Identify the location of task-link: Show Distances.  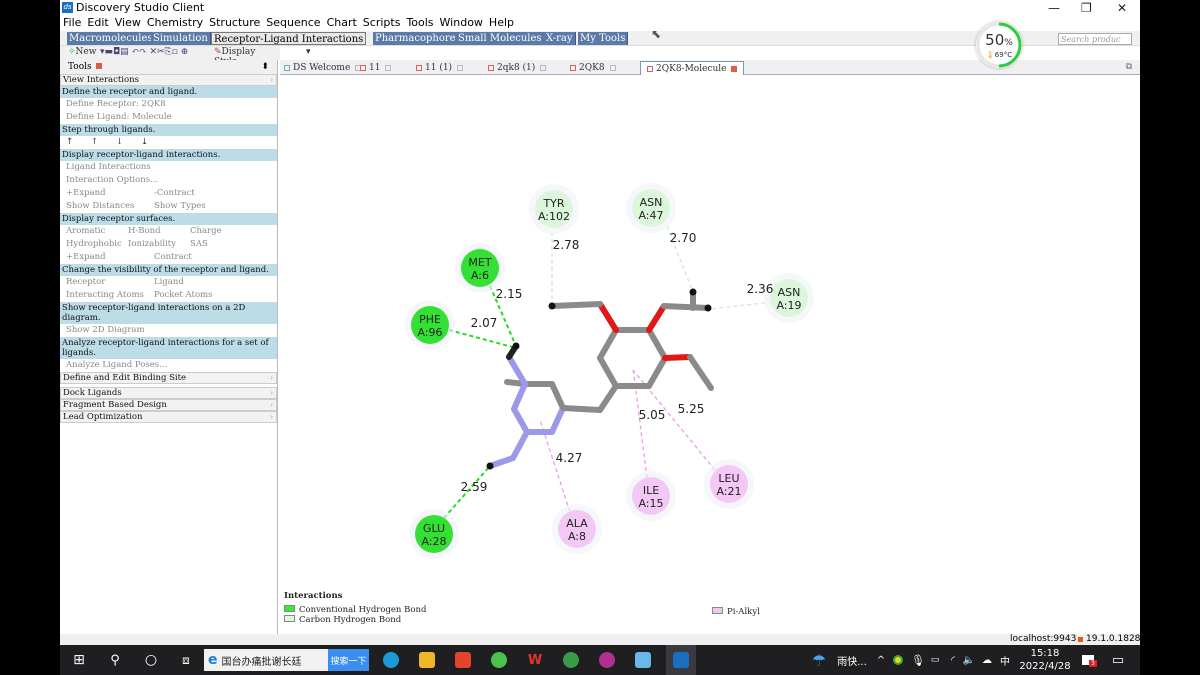
(110, 206).